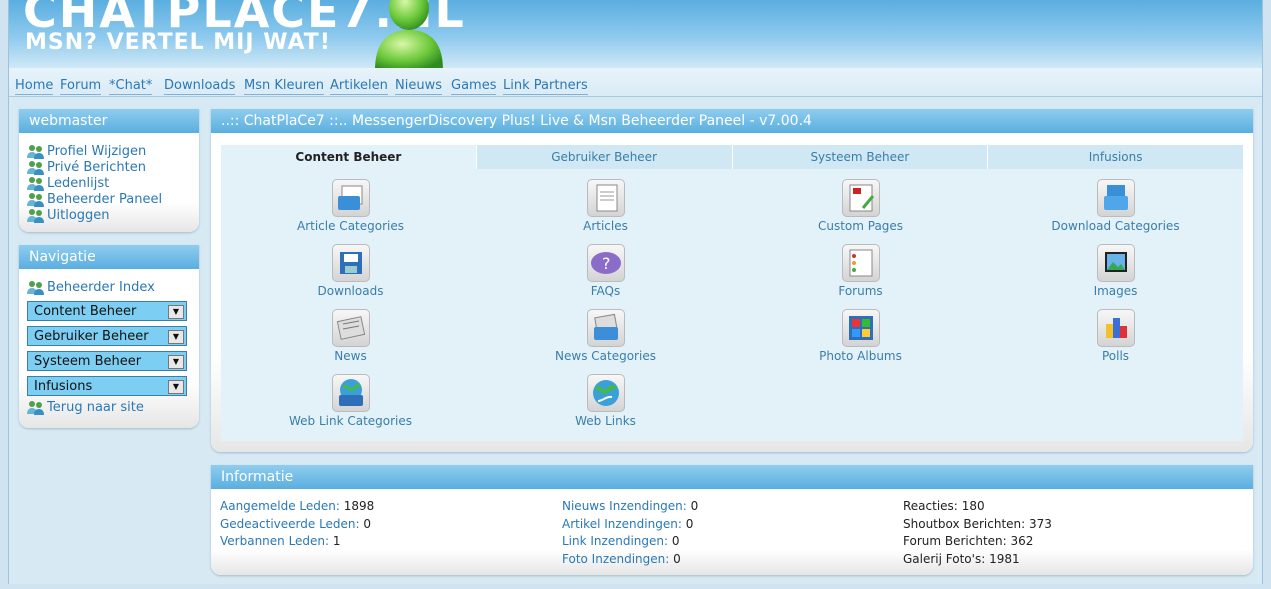 The image size is (1271, 589). Describe the element at coordinates (628, 523) in the screenshot. I see `info-stat: Artikel Inzendingen: 0` at that location.